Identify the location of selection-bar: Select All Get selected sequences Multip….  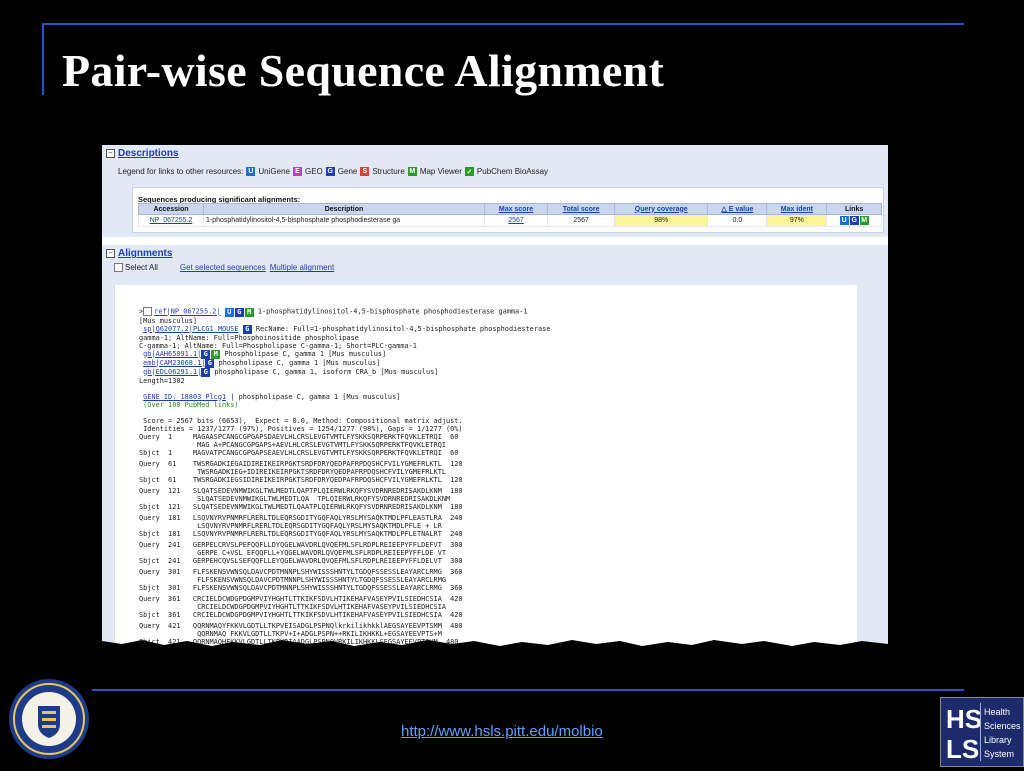
(224, 268).